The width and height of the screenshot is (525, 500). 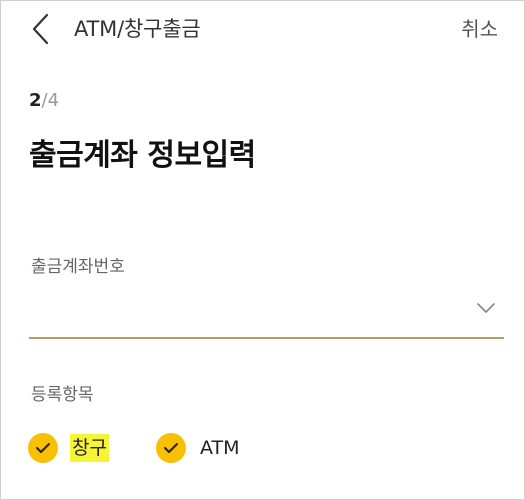 I want to click on app-header: ATM/창구출금 취소, so click(x=262, y=29).